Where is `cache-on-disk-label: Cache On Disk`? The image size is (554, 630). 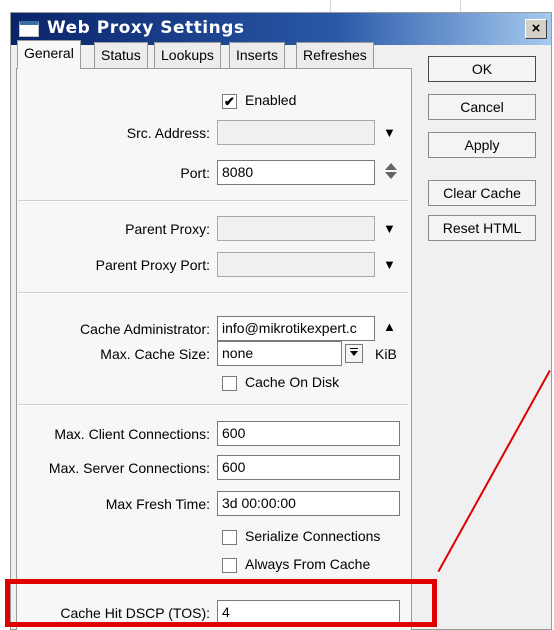
cache-on-disk-label: Cache On Disk is located at coordinates (292, 382).